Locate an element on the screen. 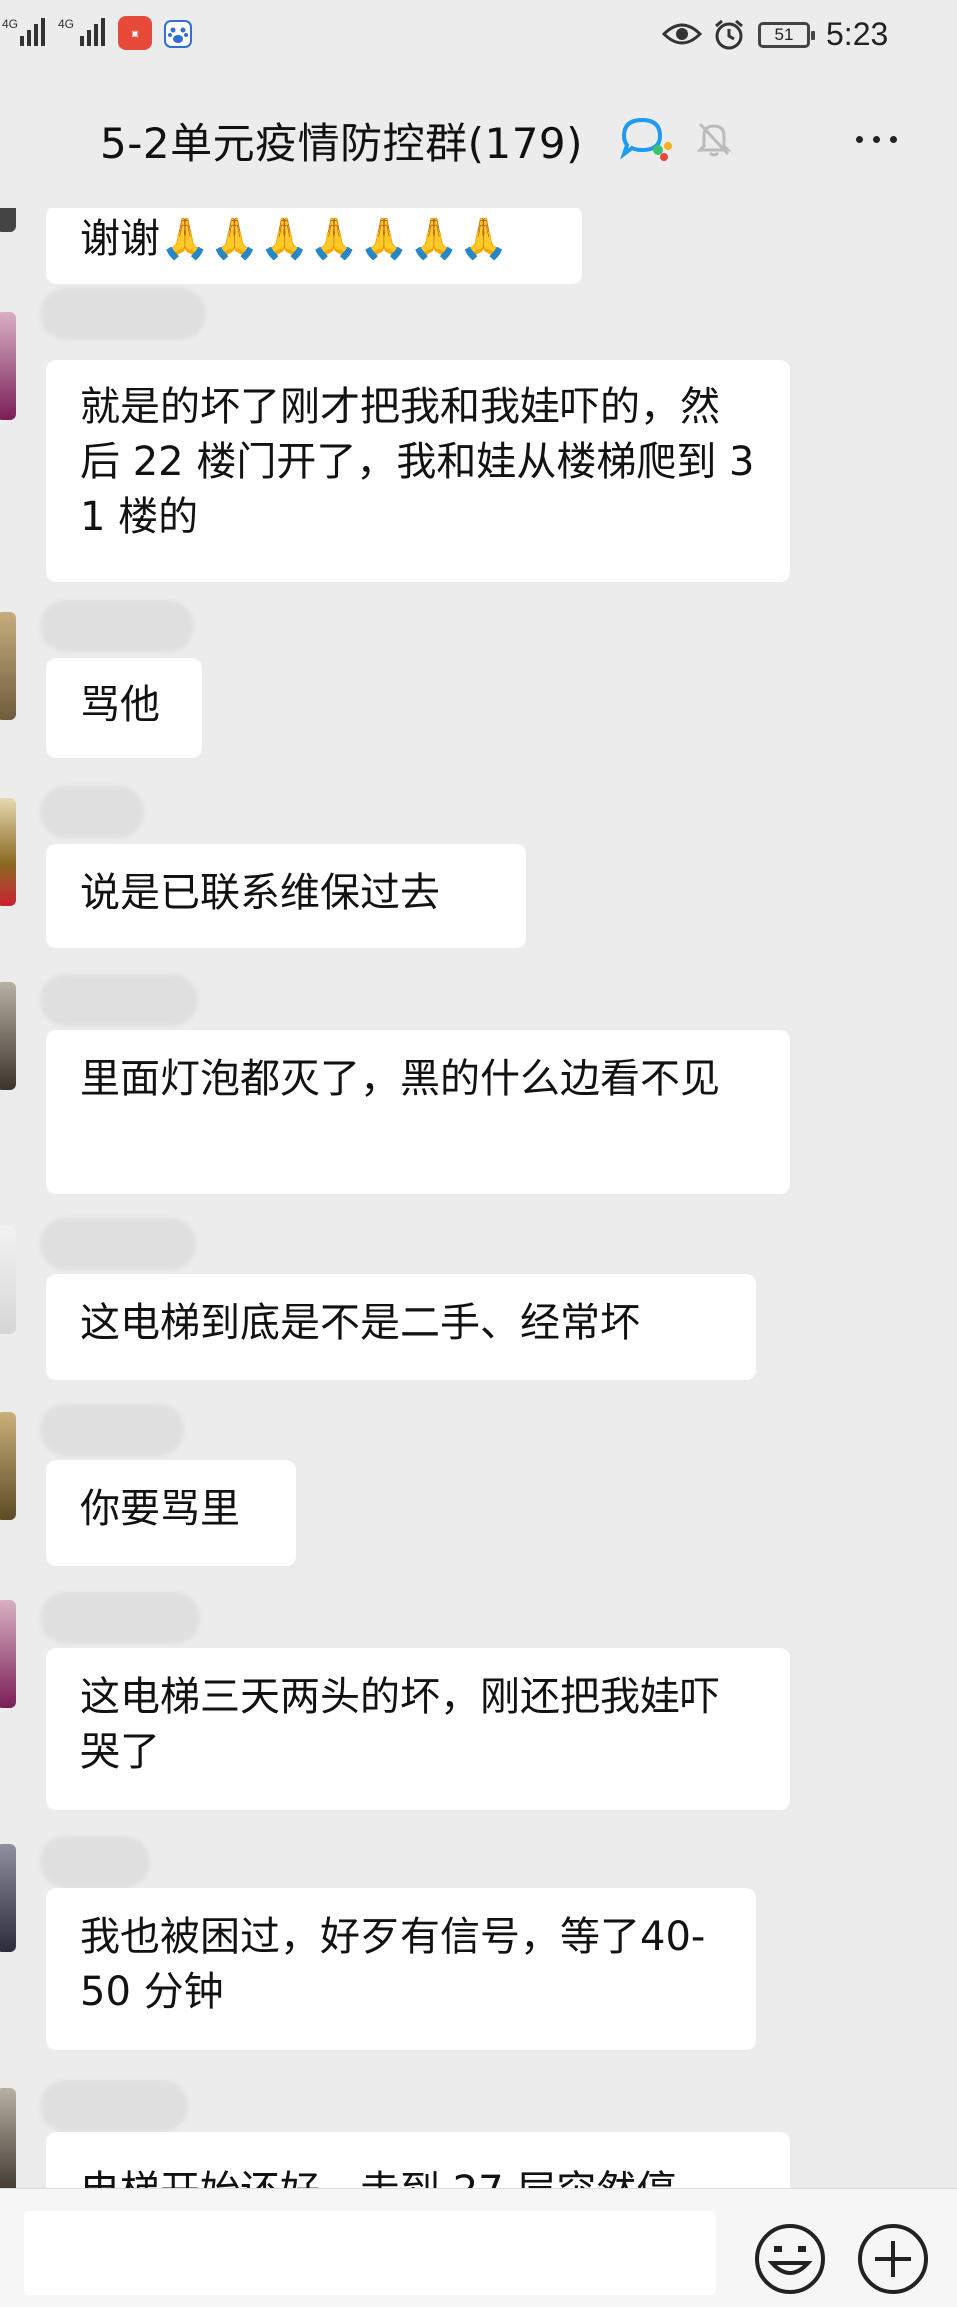 The height and width of the screenshot is (2307, 957). plus-icon is located at coordinates (893, 2259).